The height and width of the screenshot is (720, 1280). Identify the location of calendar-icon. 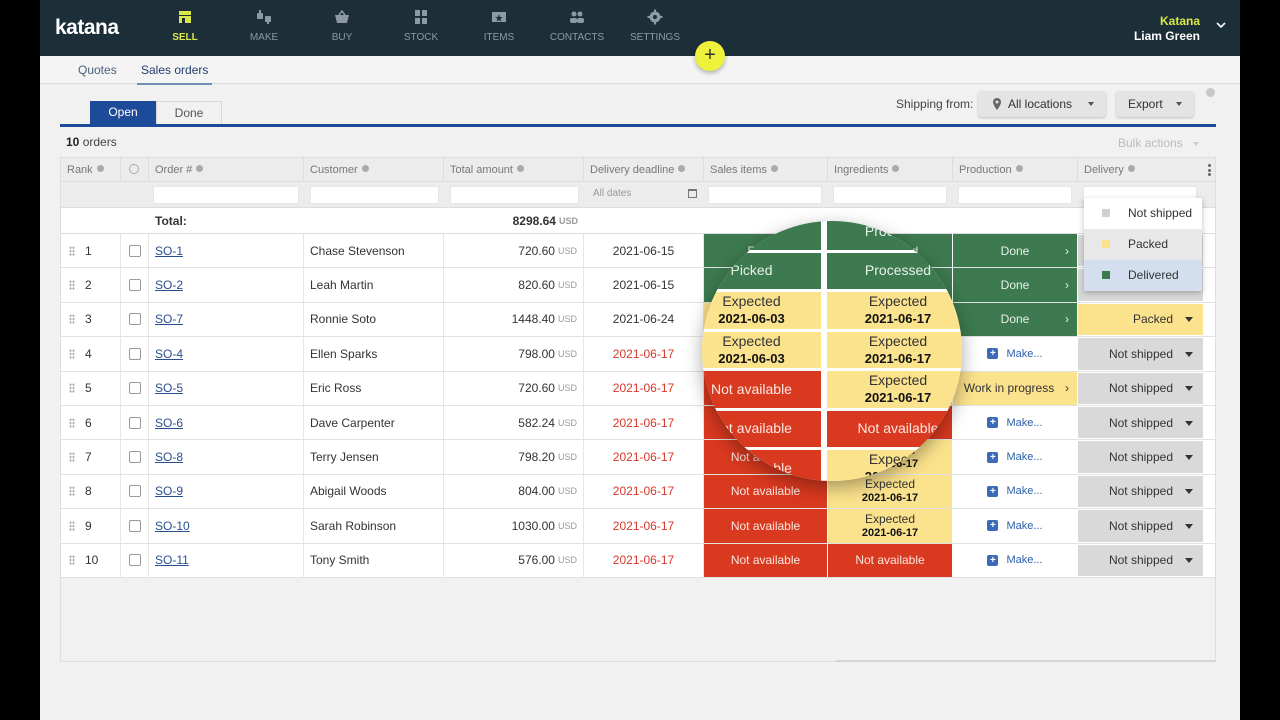
(692, 193).